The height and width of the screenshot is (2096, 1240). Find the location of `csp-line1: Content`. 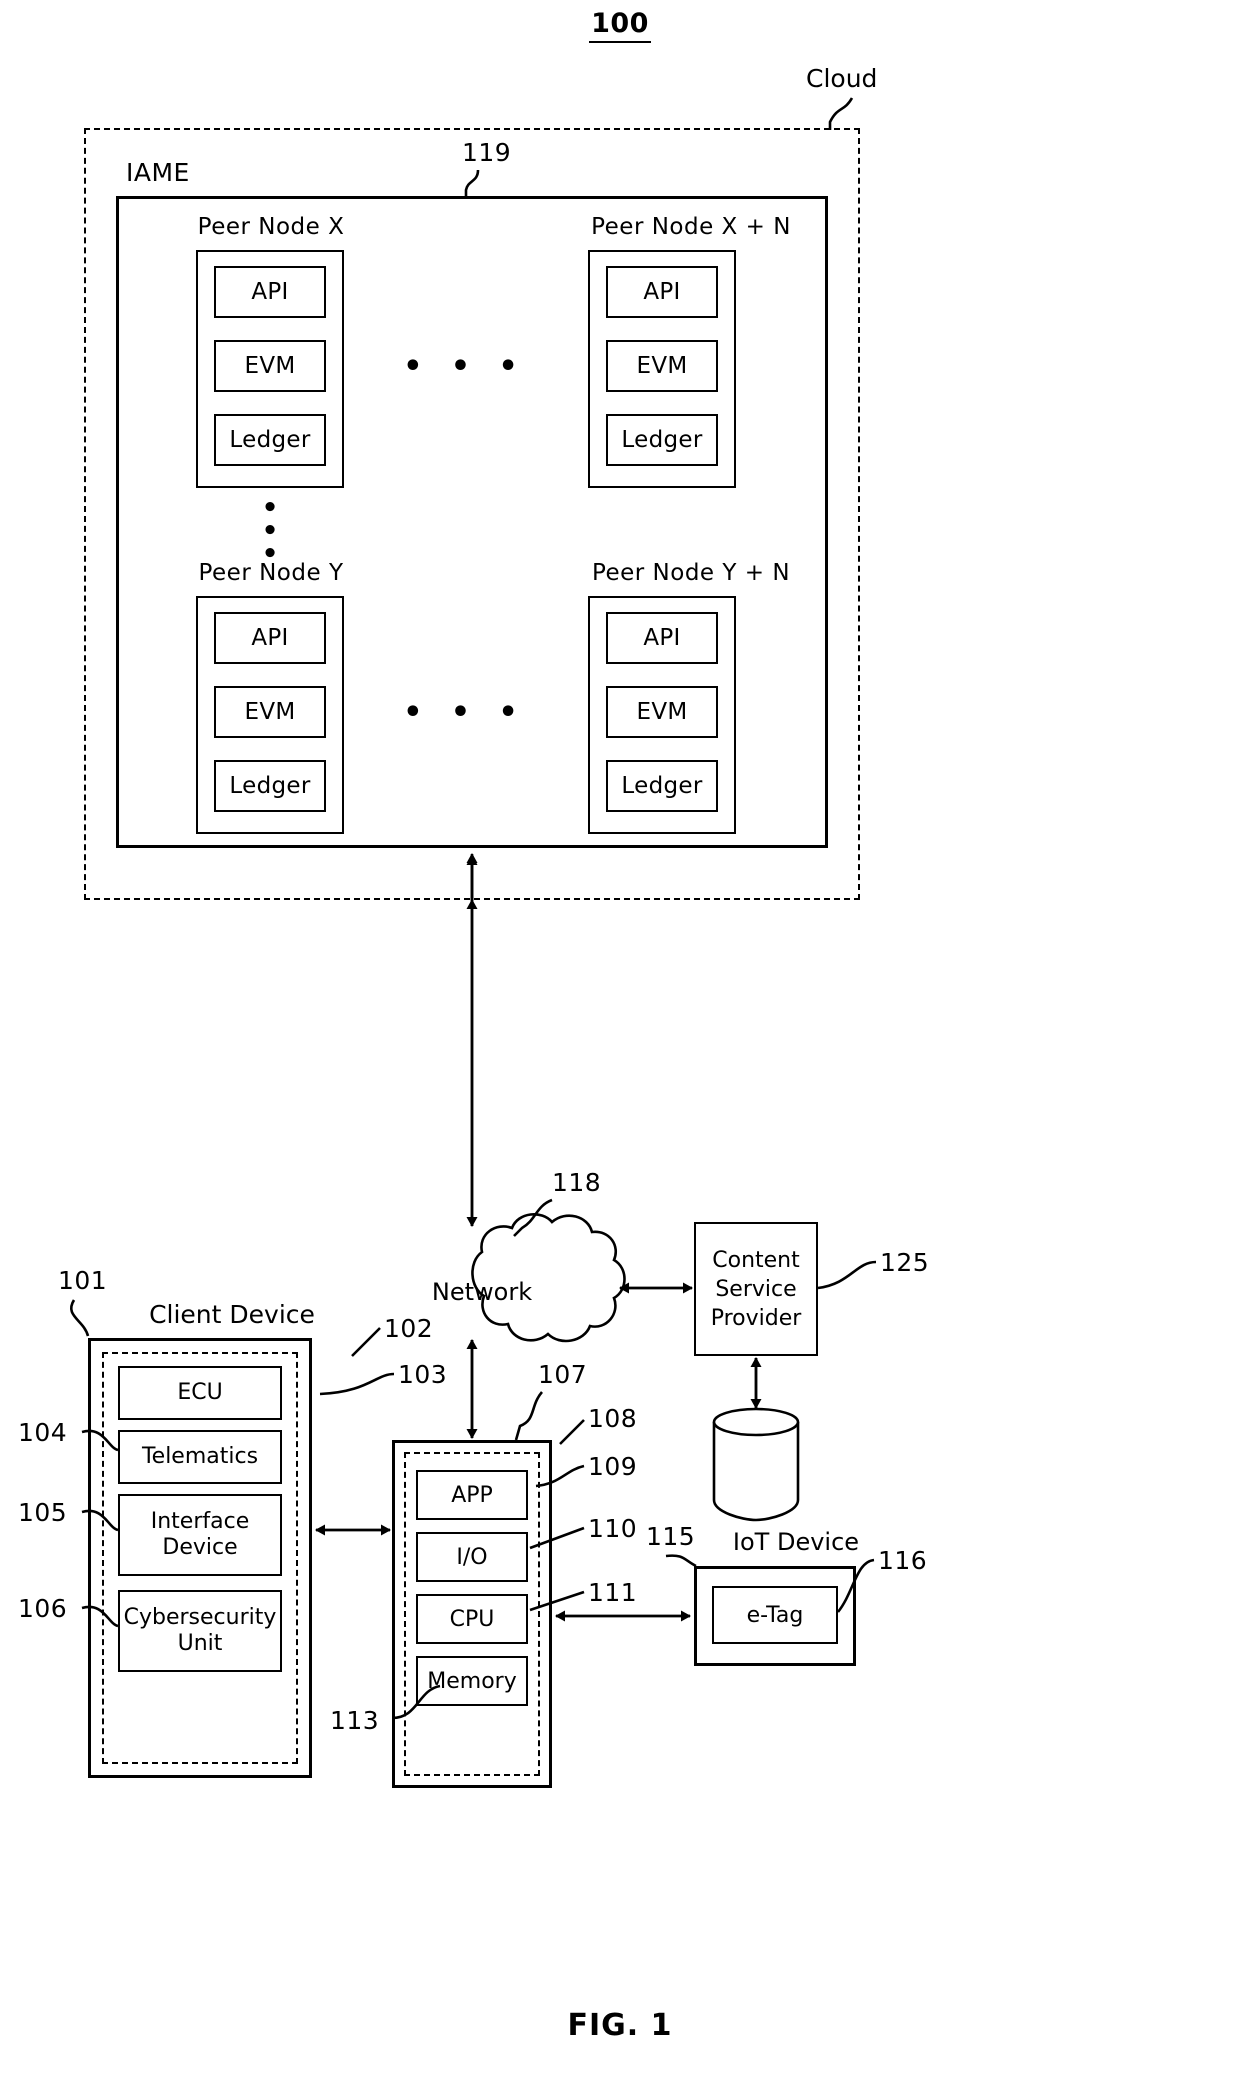

csp-line1: Content is located at coordinates (756, 1260).